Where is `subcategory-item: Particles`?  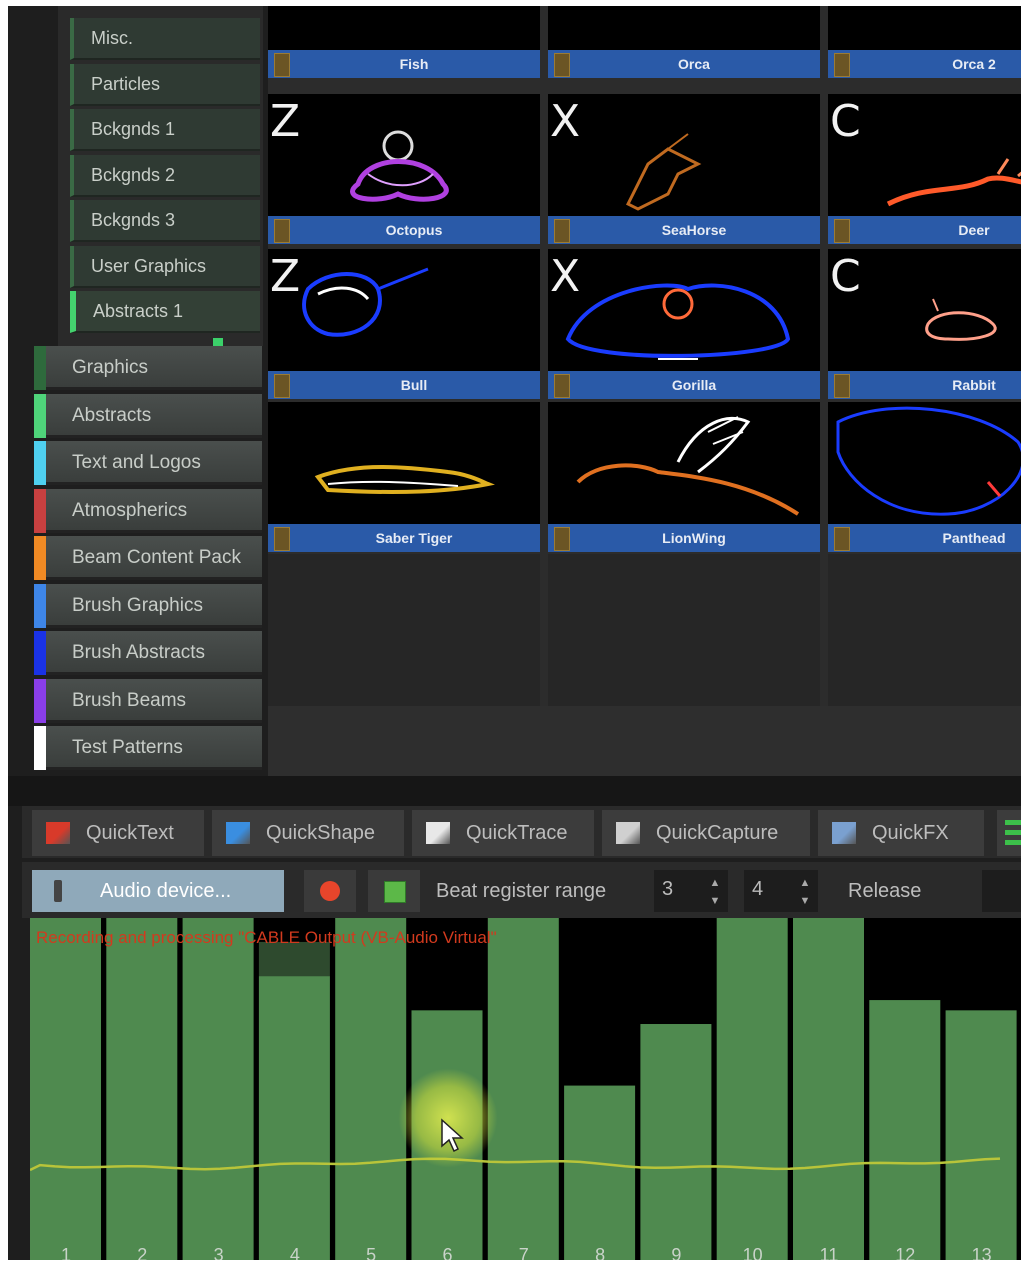
subcategory-item: Particles is located at coordinates (165, 84).